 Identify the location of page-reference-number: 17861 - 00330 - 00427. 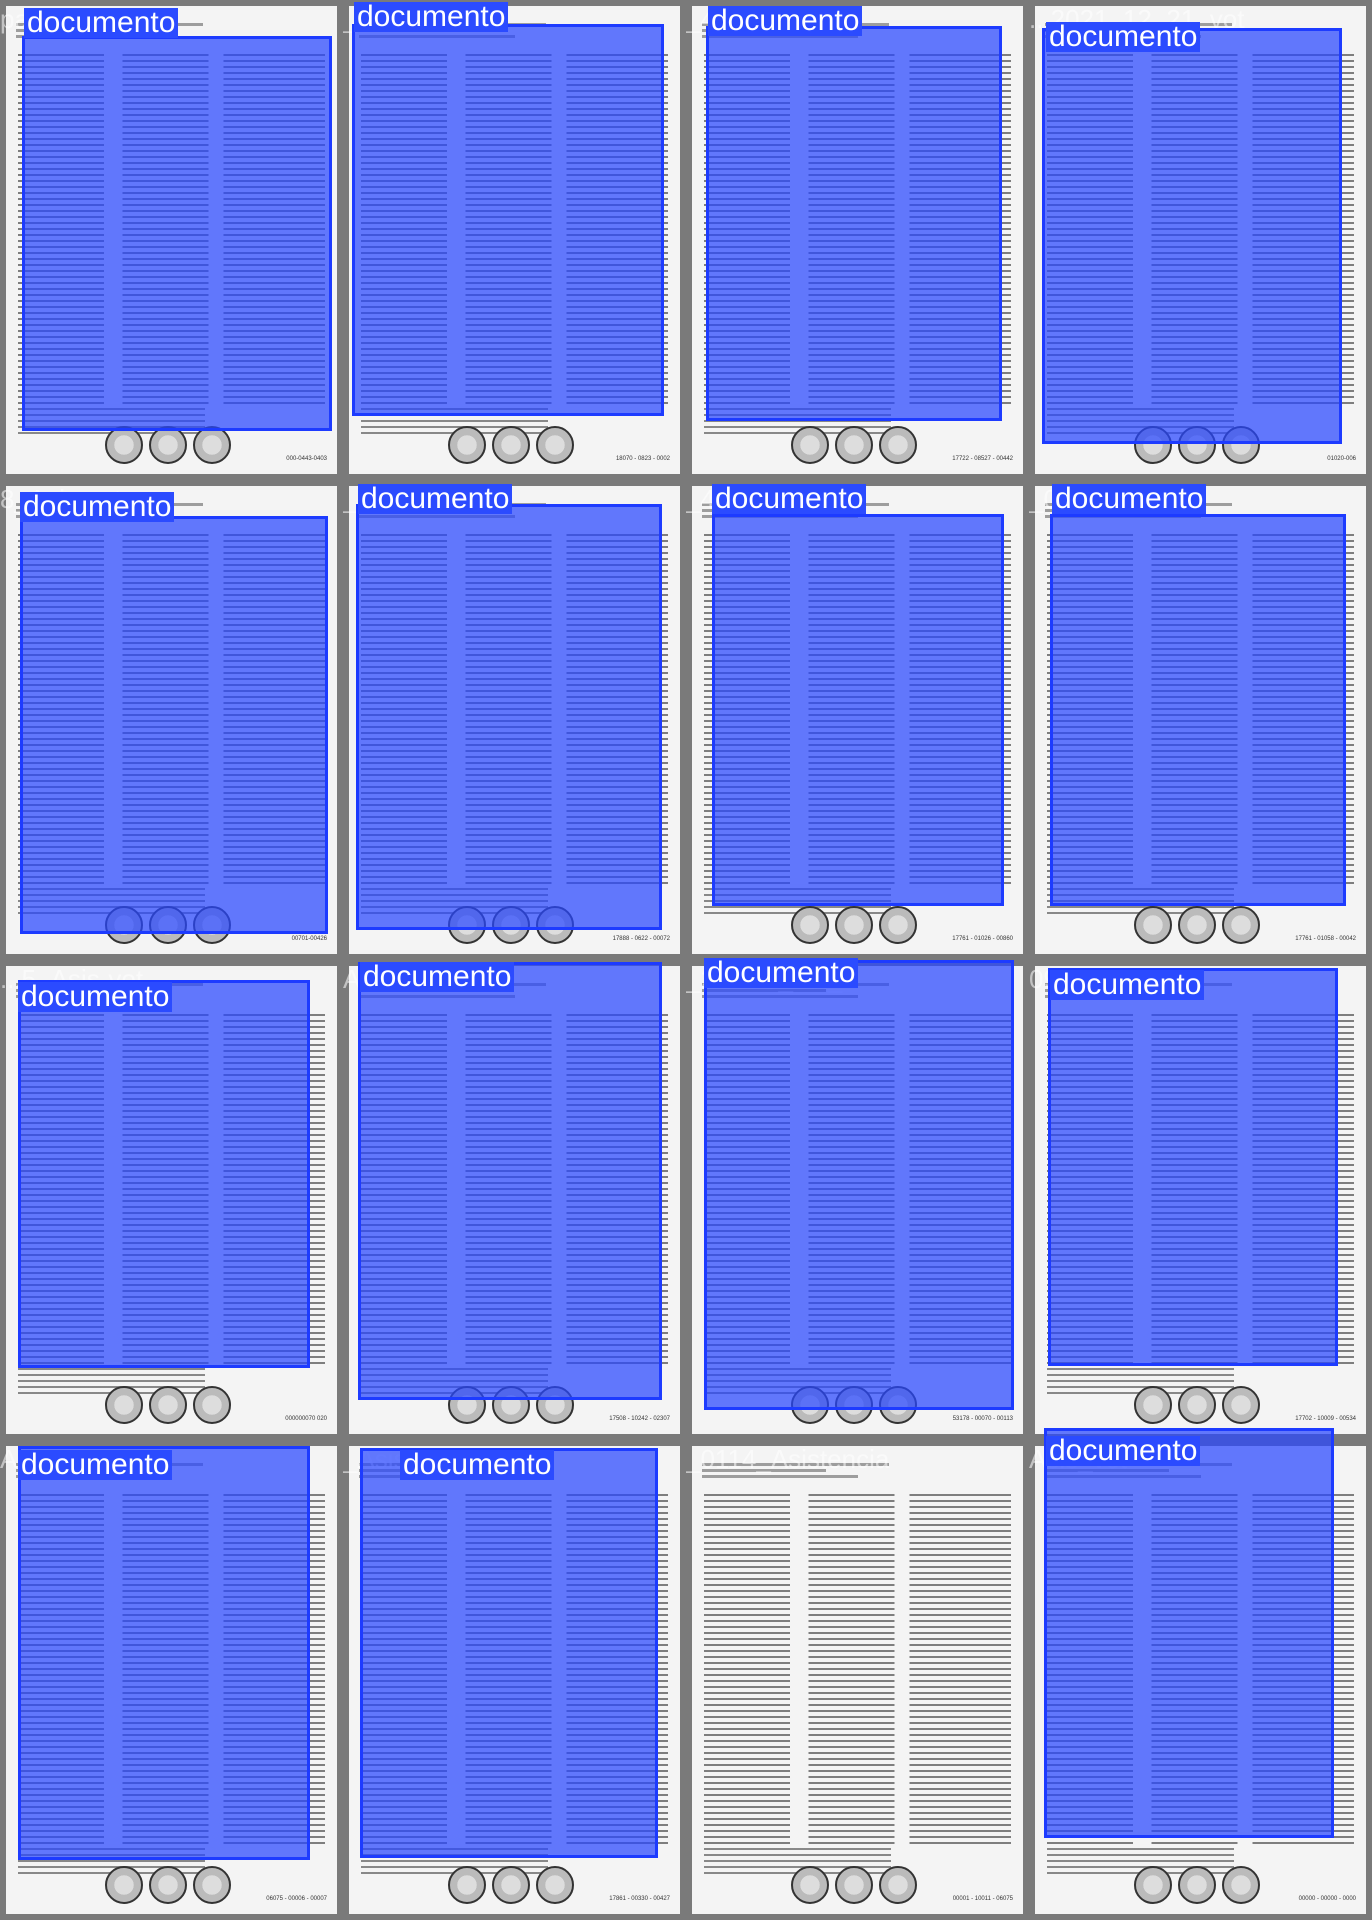
(639, 1899).